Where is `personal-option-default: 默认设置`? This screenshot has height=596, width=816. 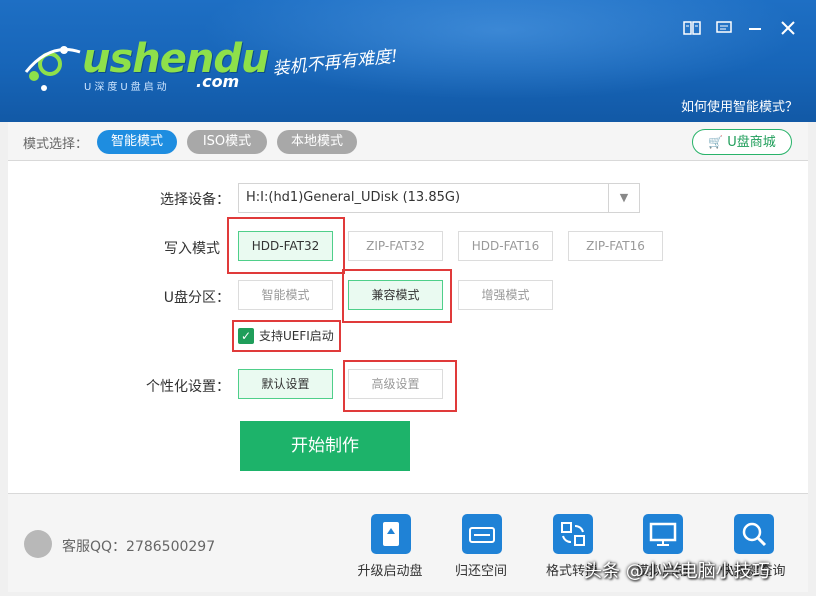 personal-option-default: 默认设置 is located at coordinates (285, 384).